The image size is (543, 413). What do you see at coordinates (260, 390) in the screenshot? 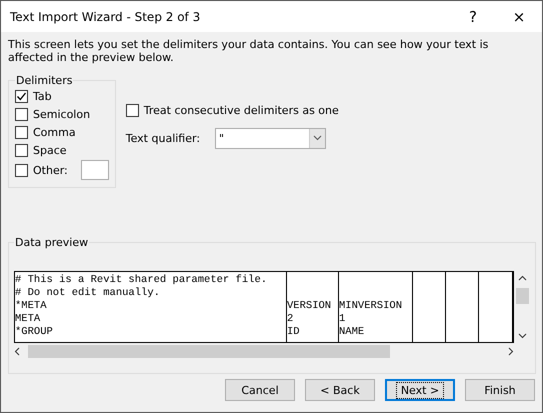
I see `dialog-button: Cancel` at bounding box center [260, 390].